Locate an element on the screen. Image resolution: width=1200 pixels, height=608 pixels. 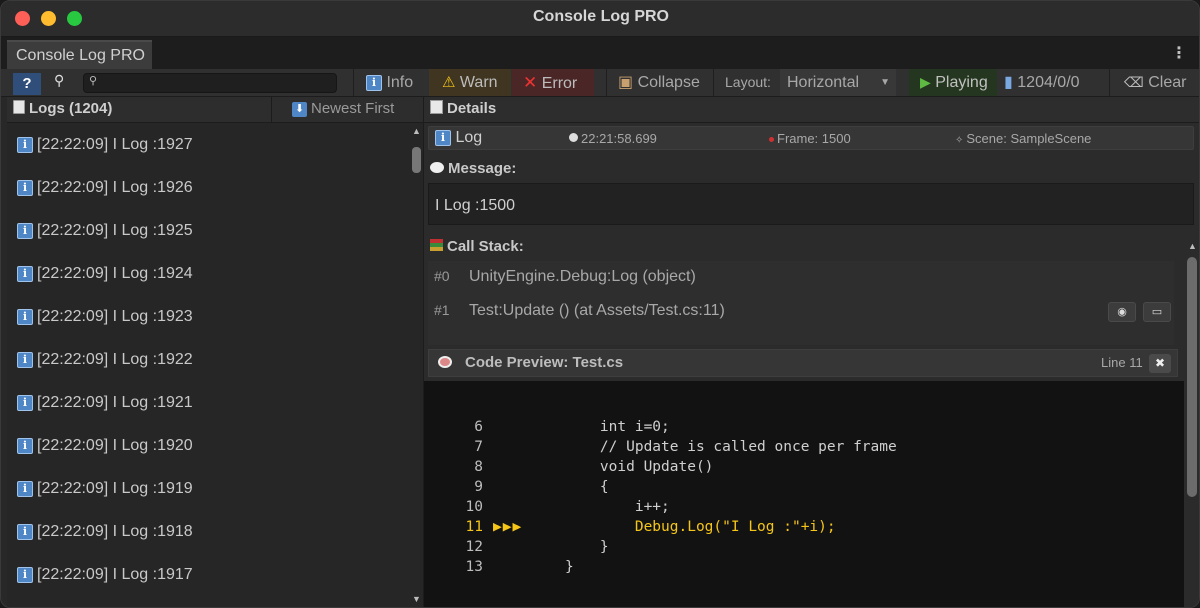
stack-frame: #1 Test:Update () (at Assets/Test.cs:11) is located at coordinates (579, 311).